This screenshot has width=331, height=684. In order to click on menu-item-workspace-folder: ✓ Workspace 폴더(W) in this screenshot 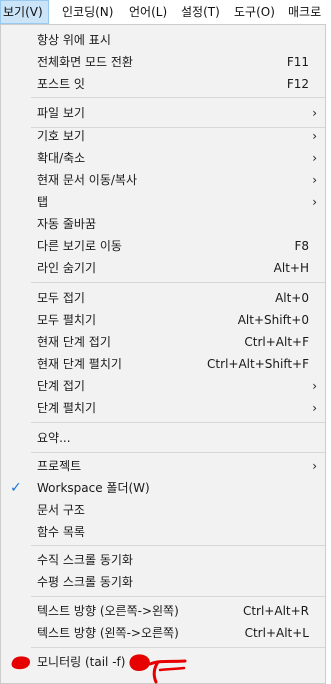, I will do `click(163, 488)`.